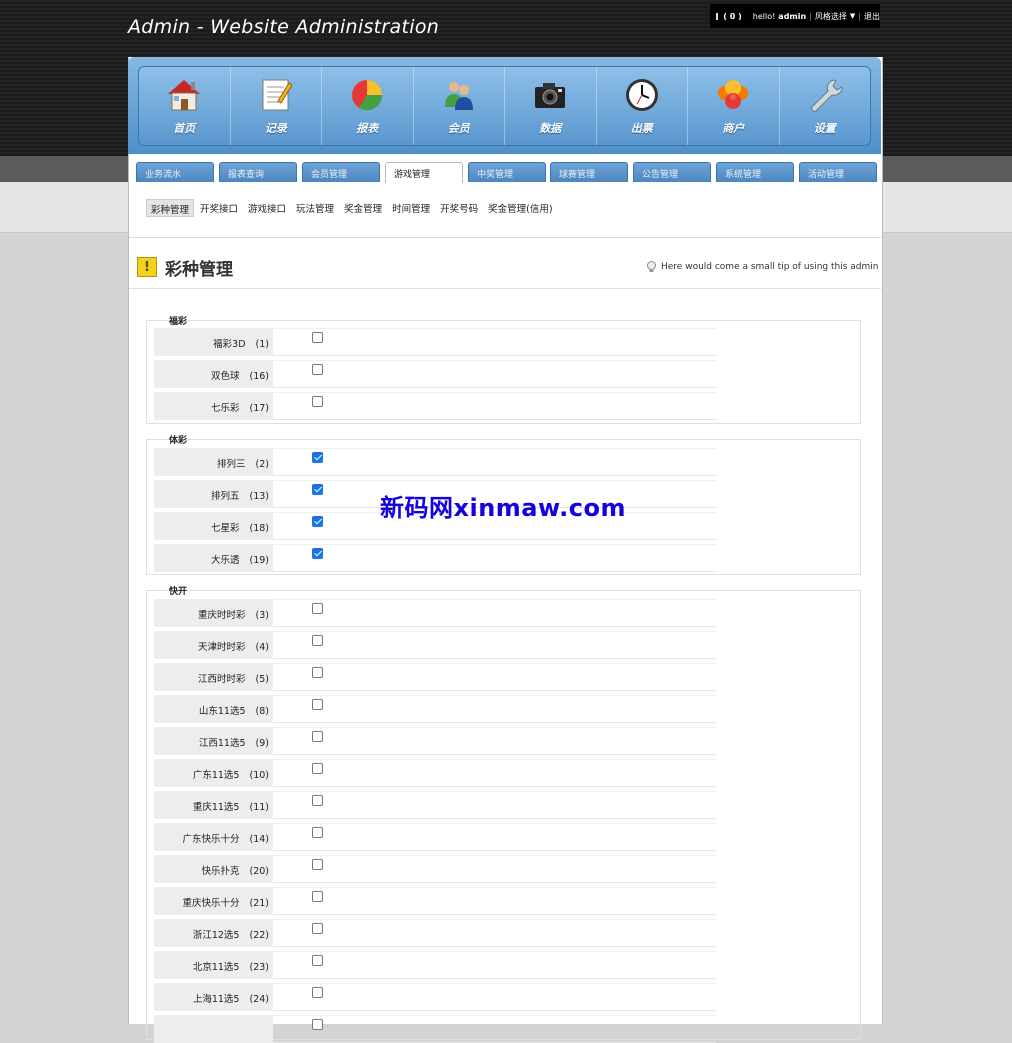 The width and height of the screenshot is (1012, 1043). I want to click on lottery-id: (5), so click(262, 679).